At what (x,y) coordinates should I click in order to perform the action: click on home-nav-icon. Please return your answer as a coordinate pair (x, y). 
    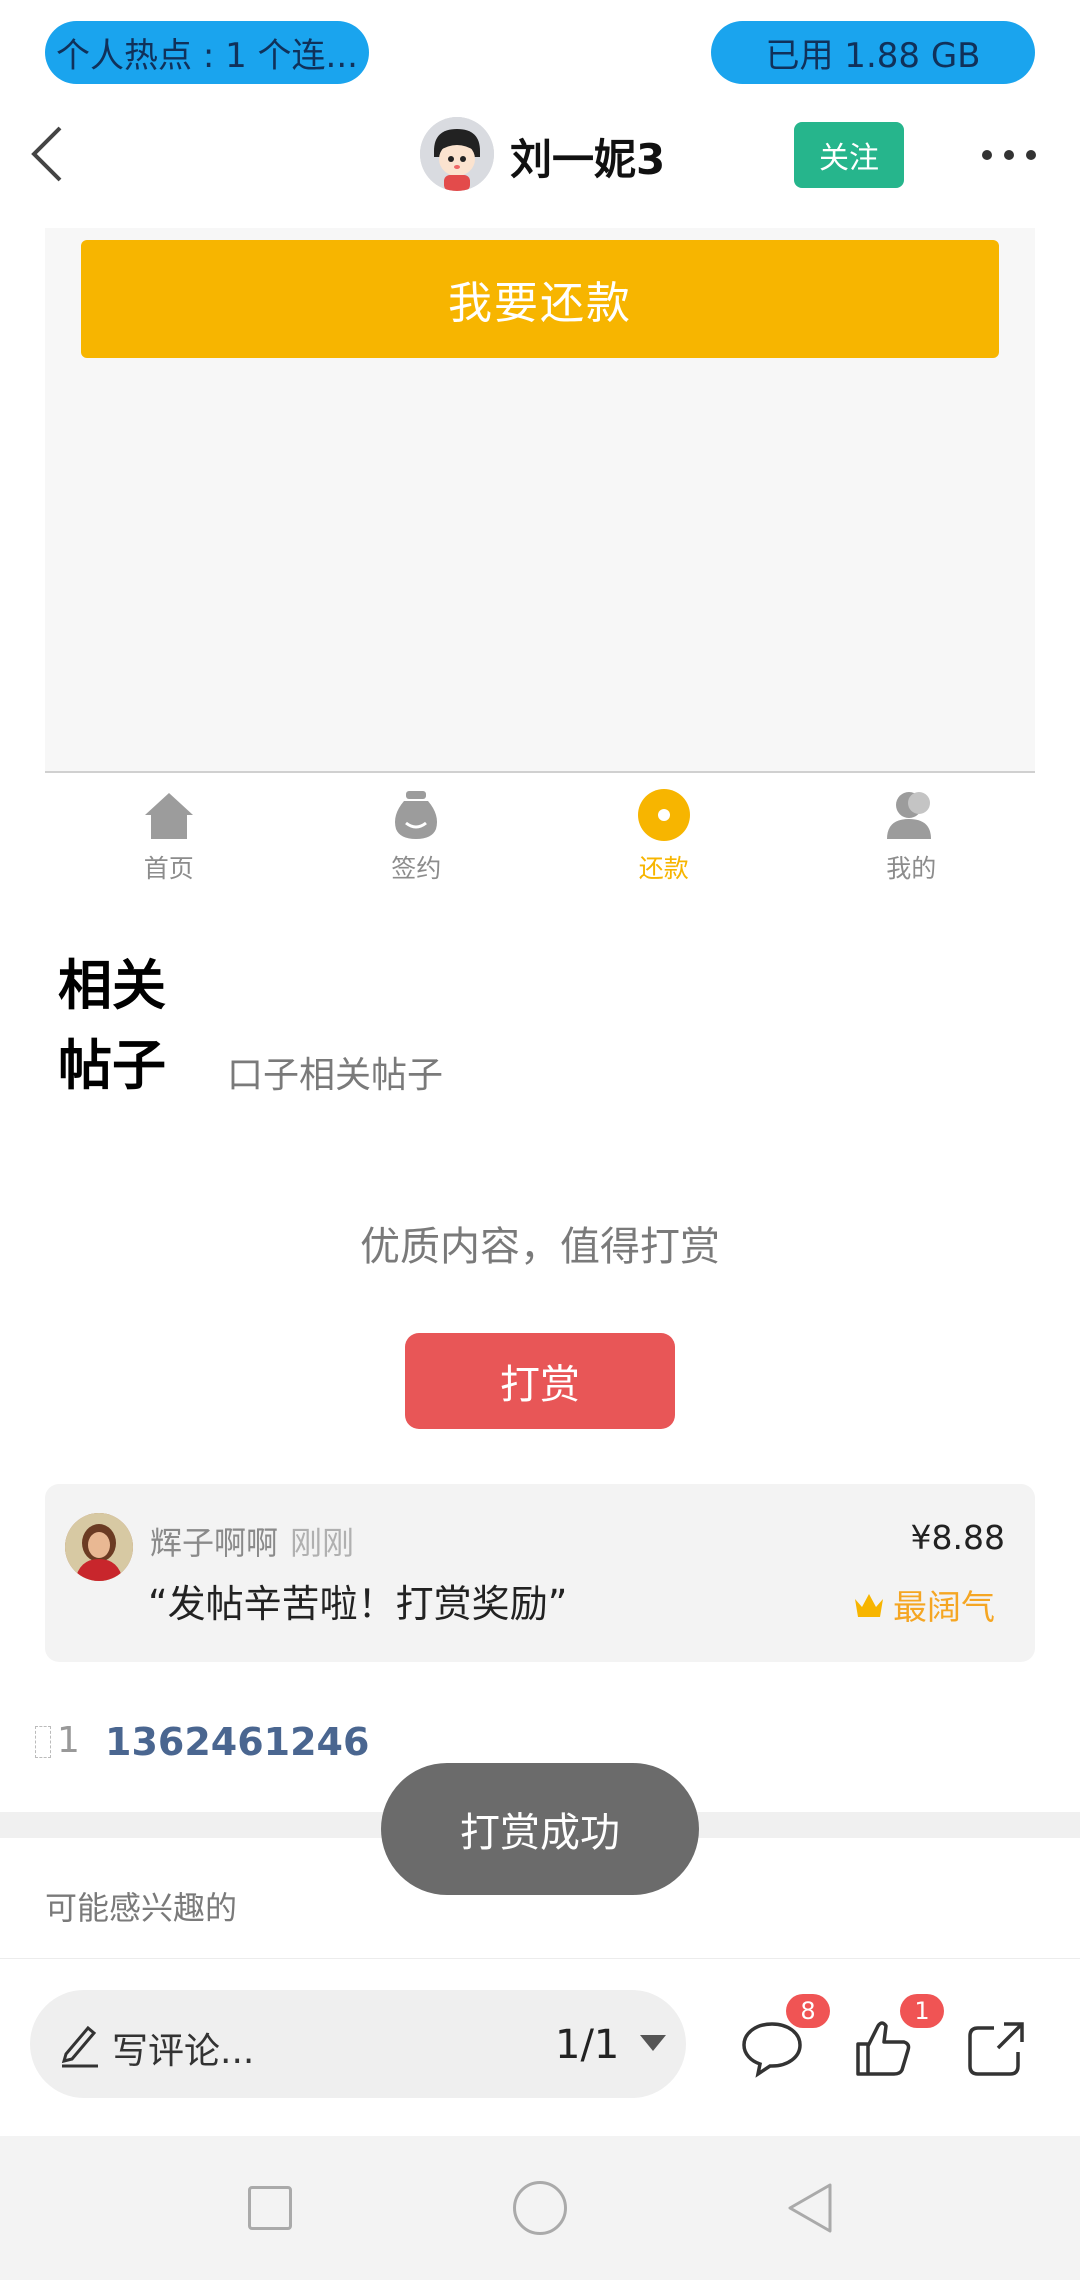
    Looking at the image, I should click on (540, 2208).